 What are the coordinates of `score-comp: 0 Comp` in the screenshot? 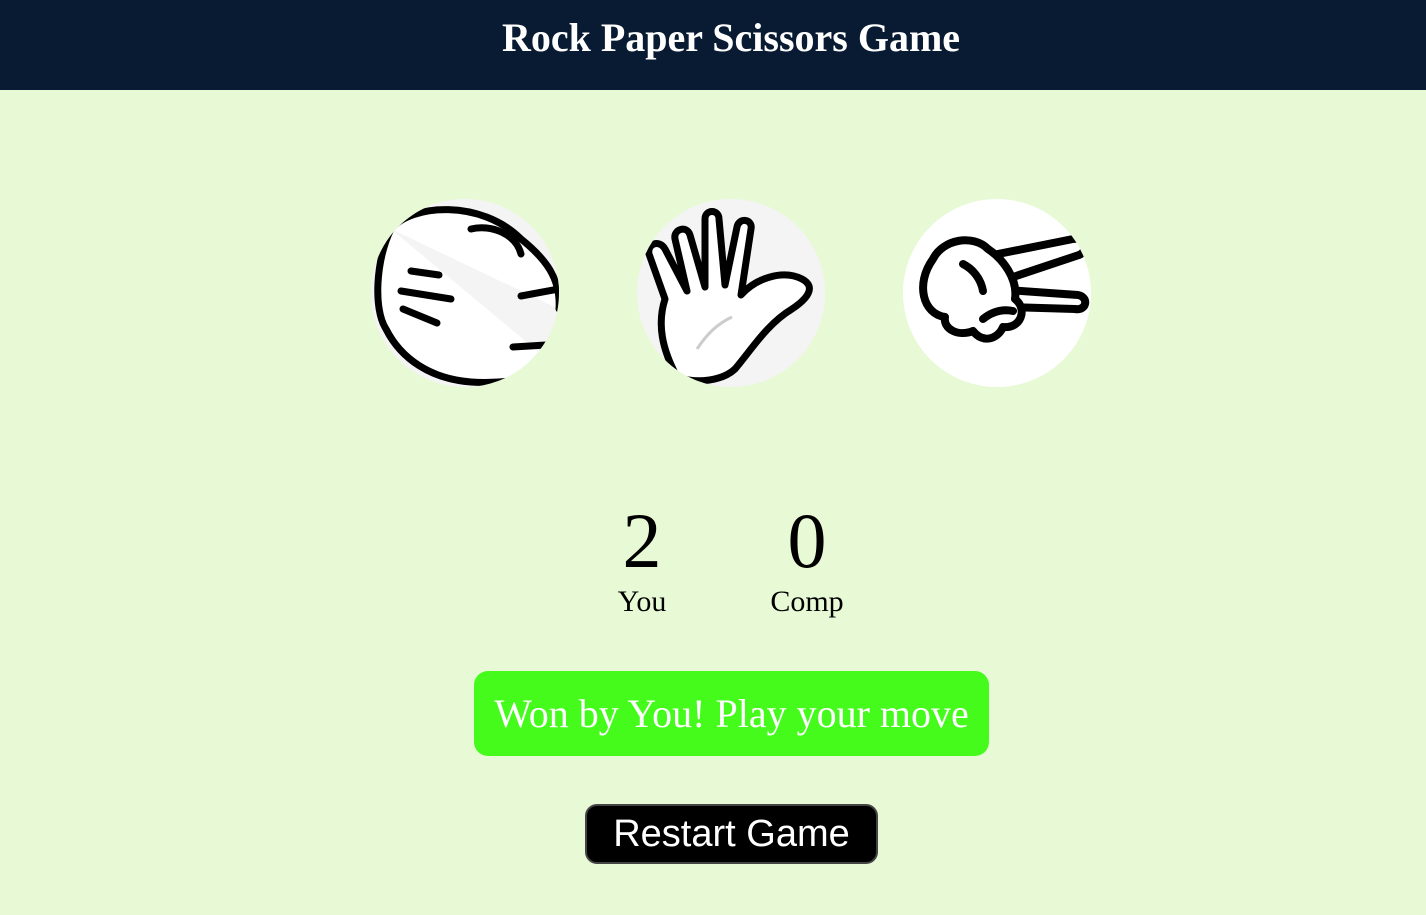 It's located at (807, 560).